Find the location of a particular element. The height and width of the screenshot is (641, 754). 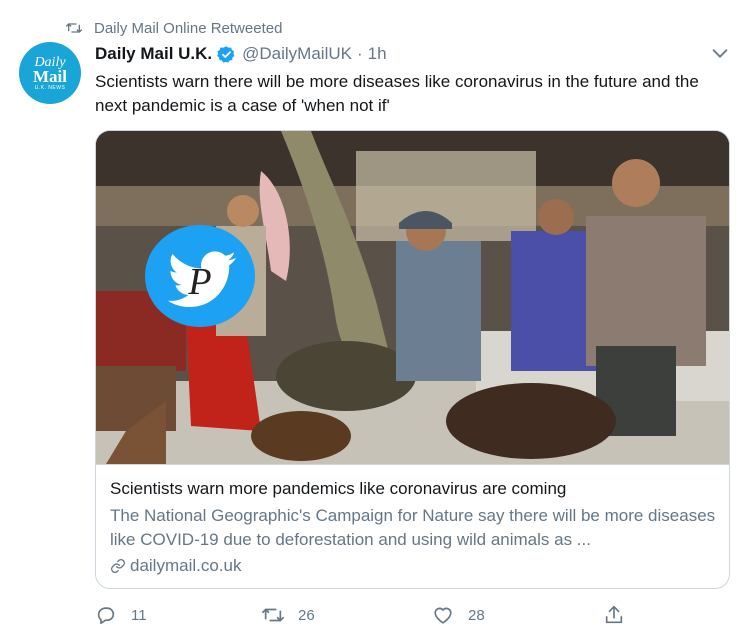

reply-icon is located at coordinates (106, 616).